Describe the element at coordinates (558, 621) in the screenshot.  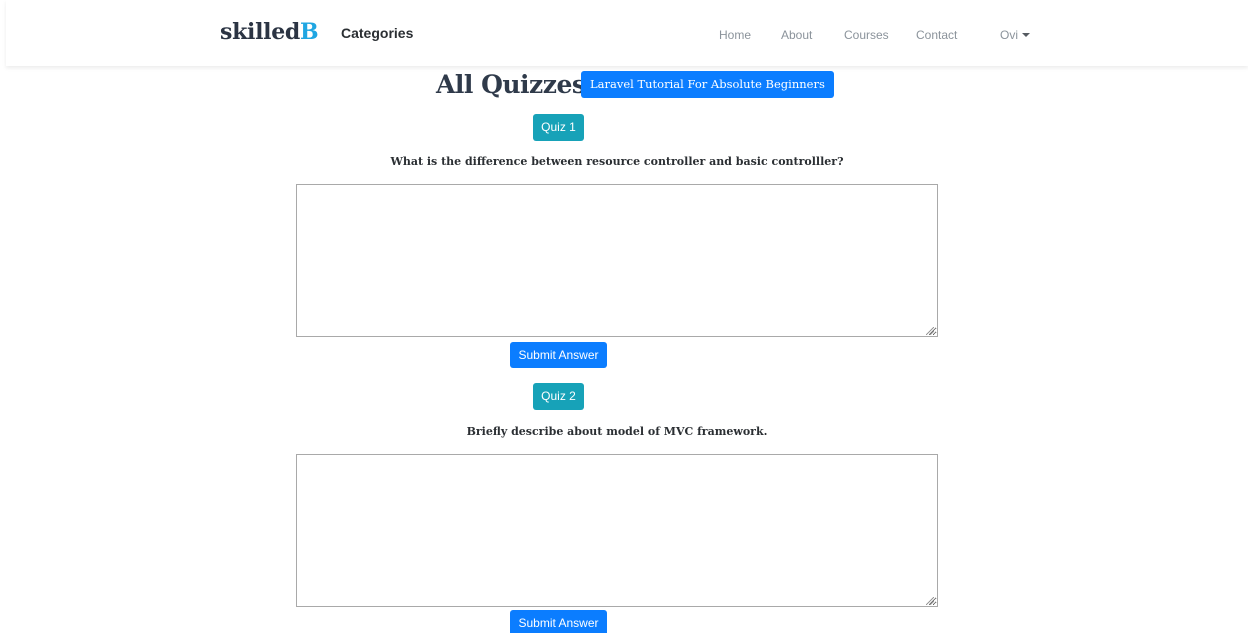
I see `submit-answer-button-2: Submit Answer` at that location.